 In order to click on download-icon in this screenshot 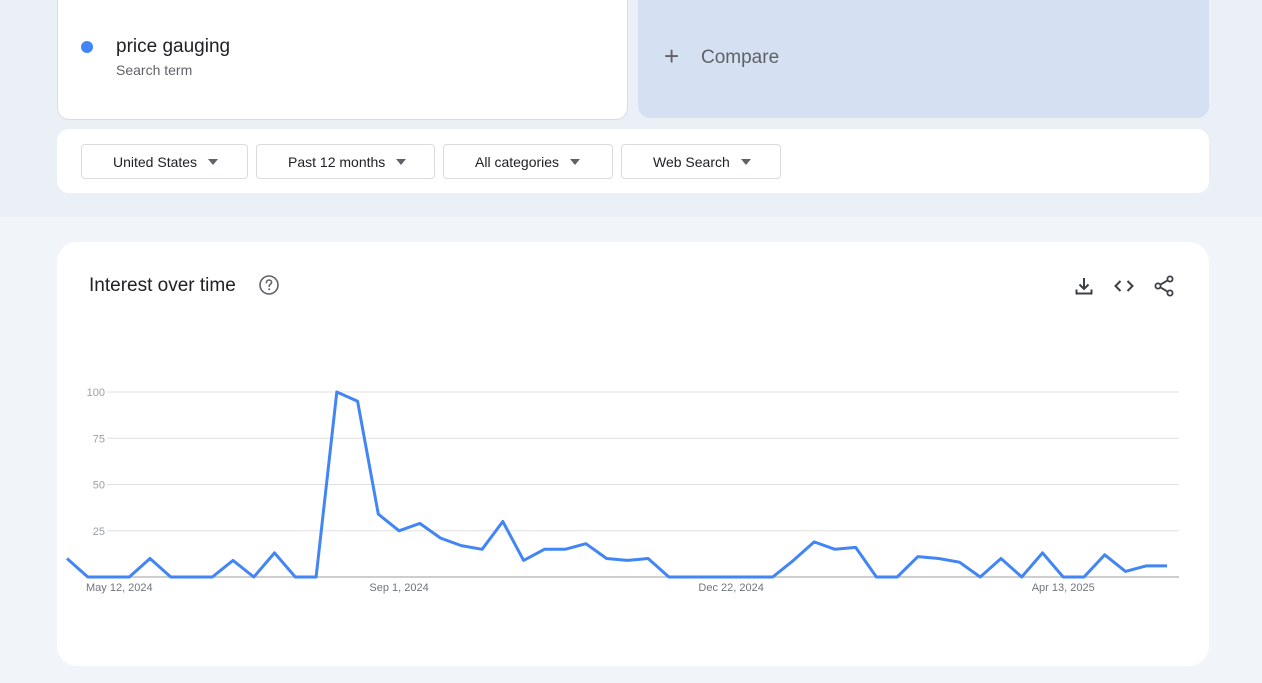, I will do `click(1084, 286)`.